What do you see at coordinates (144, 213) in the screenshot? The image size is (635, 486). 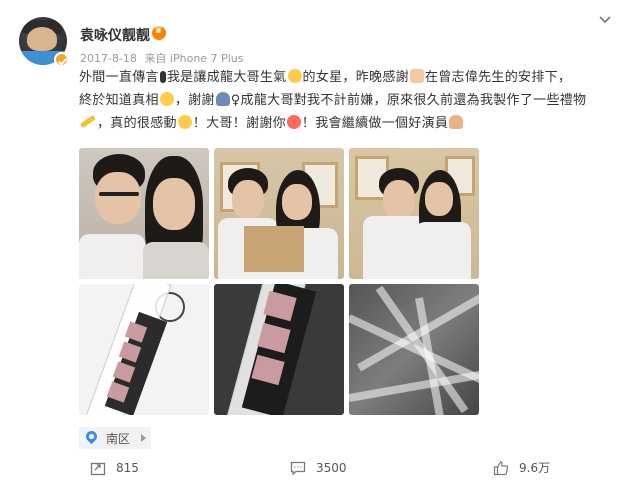 I see `photo-1-selfie` at bounding box center [144, 213].